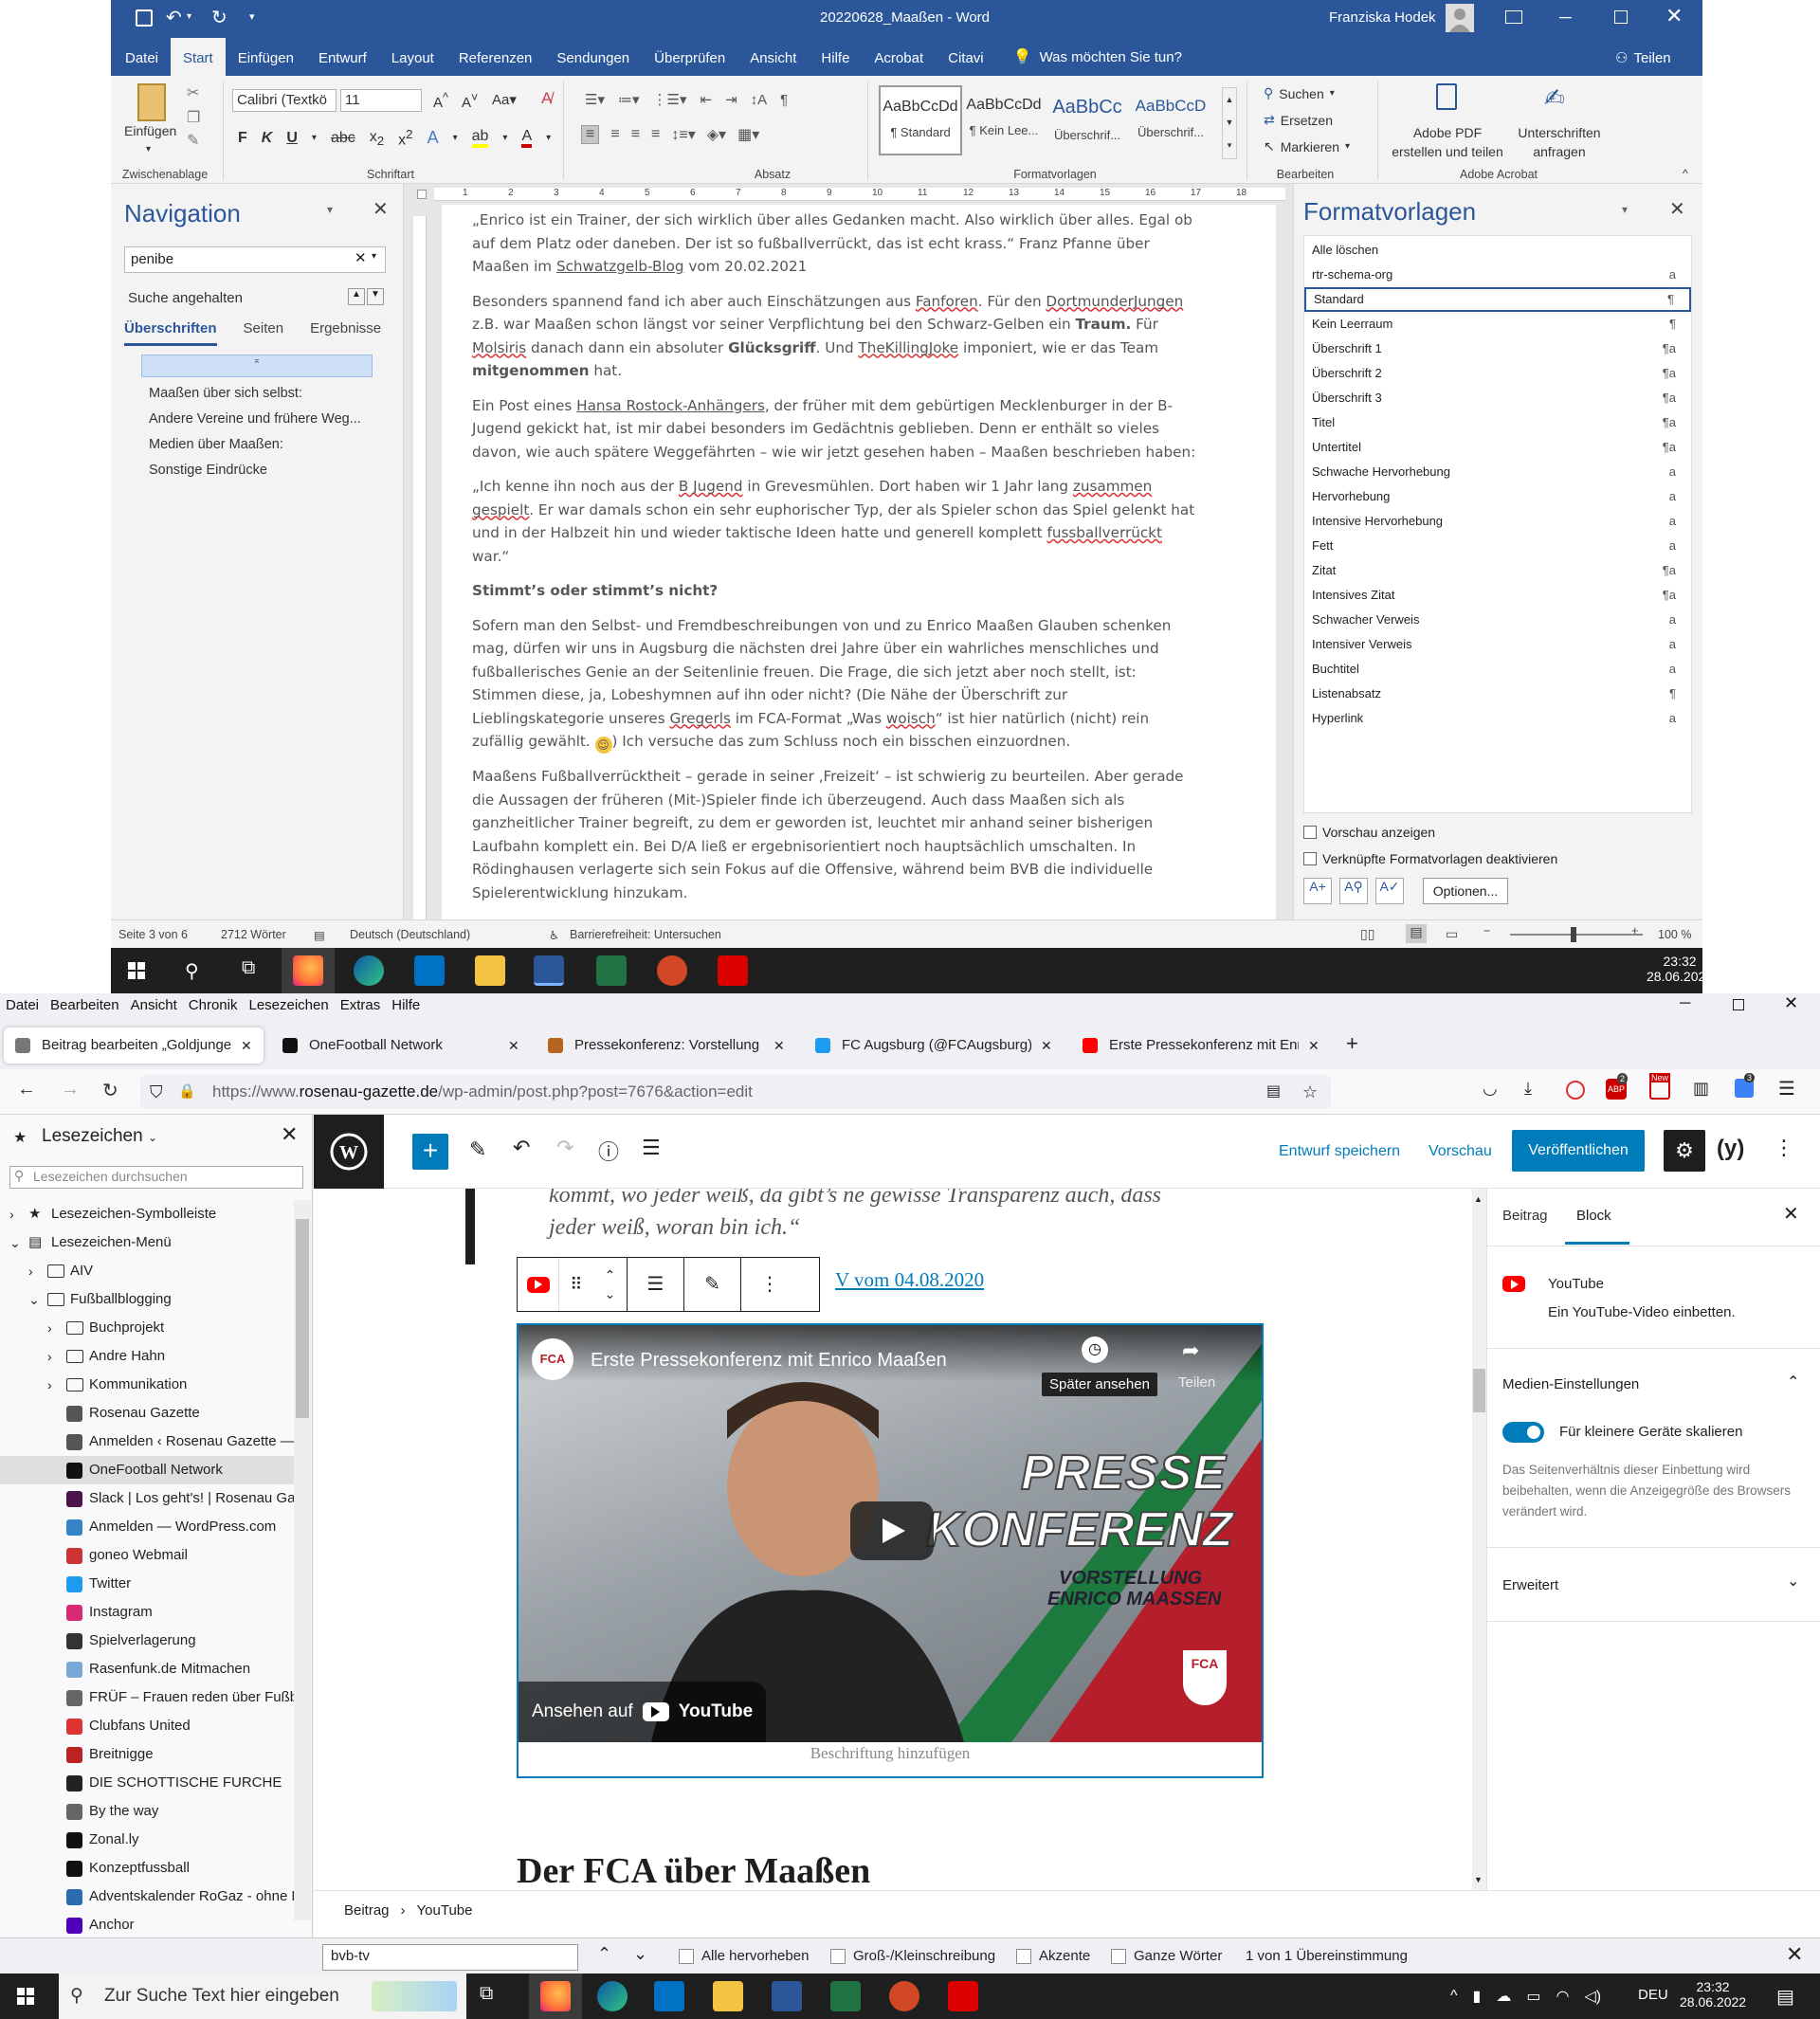 The image size is (1820, 2019). Describe the element at coordinates (610, 1284) in the screenshot. I see `move-up-down-icon: ⌃ ⌄` at that location.